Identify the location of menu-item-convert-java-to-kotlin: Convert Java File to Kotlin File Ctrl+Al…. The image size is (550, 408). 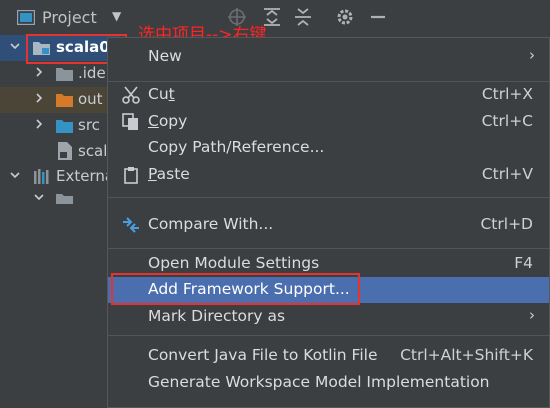
(328, 356).